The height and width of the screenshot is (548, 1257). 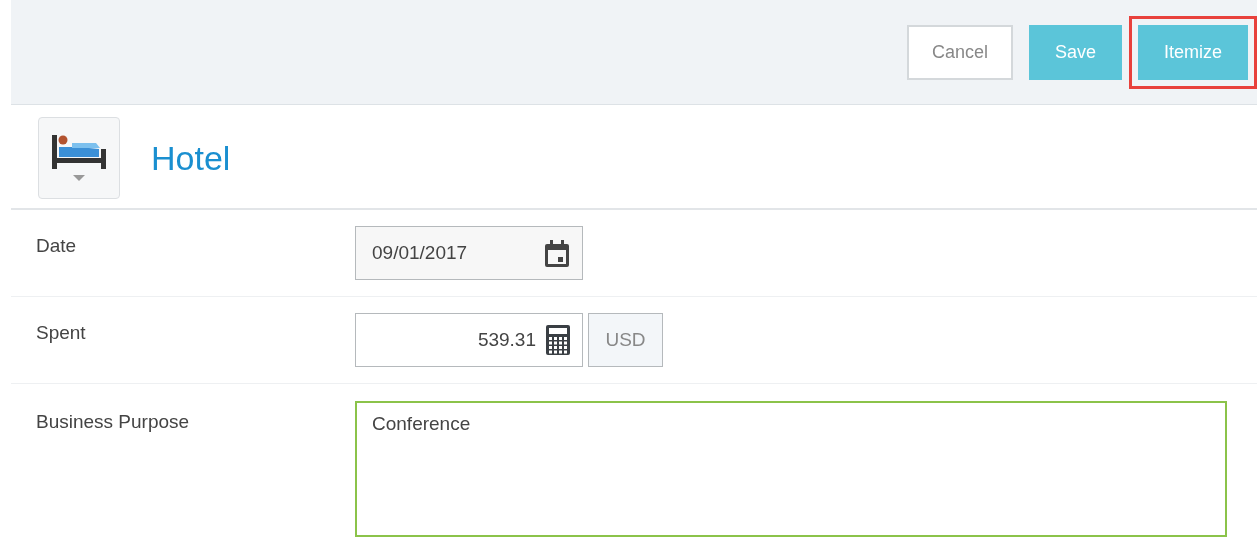 I want to click on toolbar-button: Cancel, so click(x=959, y=52).